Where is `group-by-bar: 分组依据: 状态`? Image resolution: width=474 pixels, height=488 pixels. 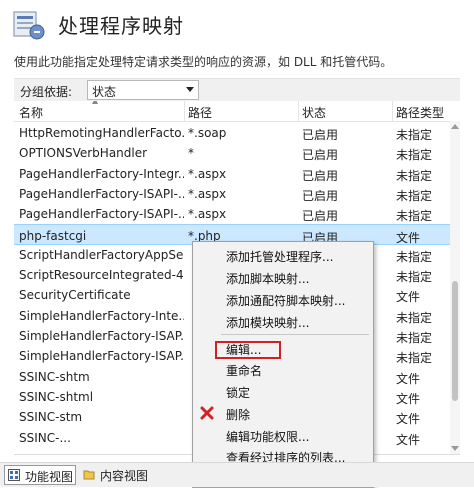 group-by-bar: 分组依据: 状态 is located at coordinates (237, 89).